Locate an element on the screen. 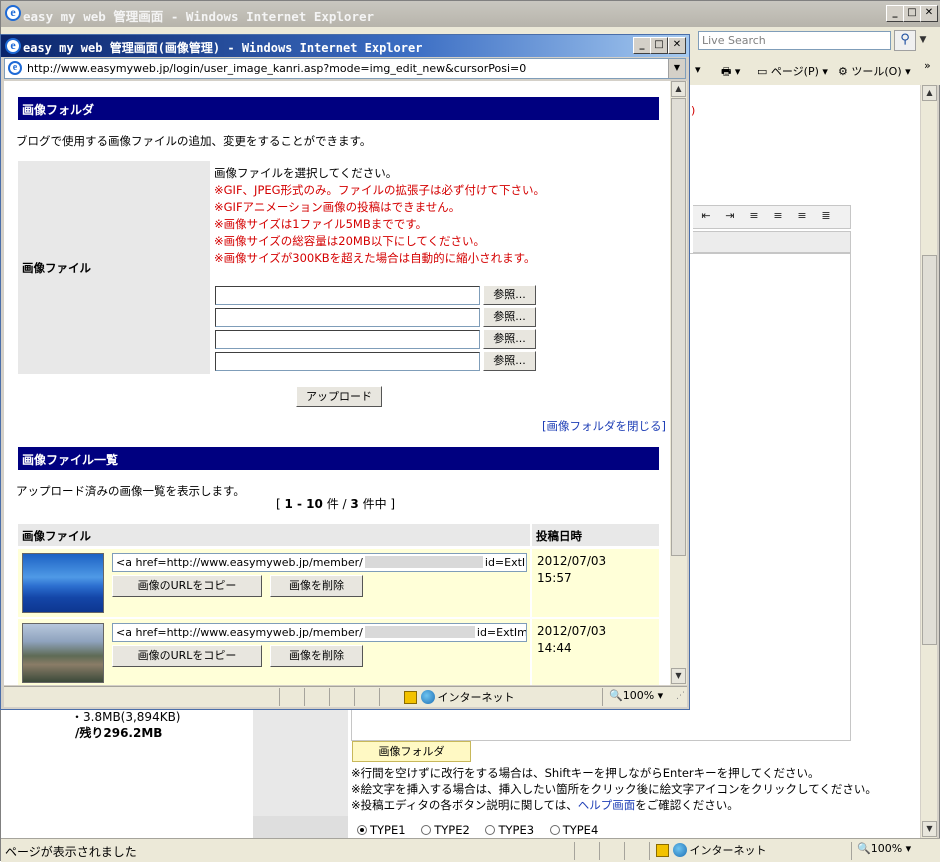 Image resolution: width=940 pixels, height=862 pixels. type3-radio: TYPE3 is located at coordinates (509, 830).